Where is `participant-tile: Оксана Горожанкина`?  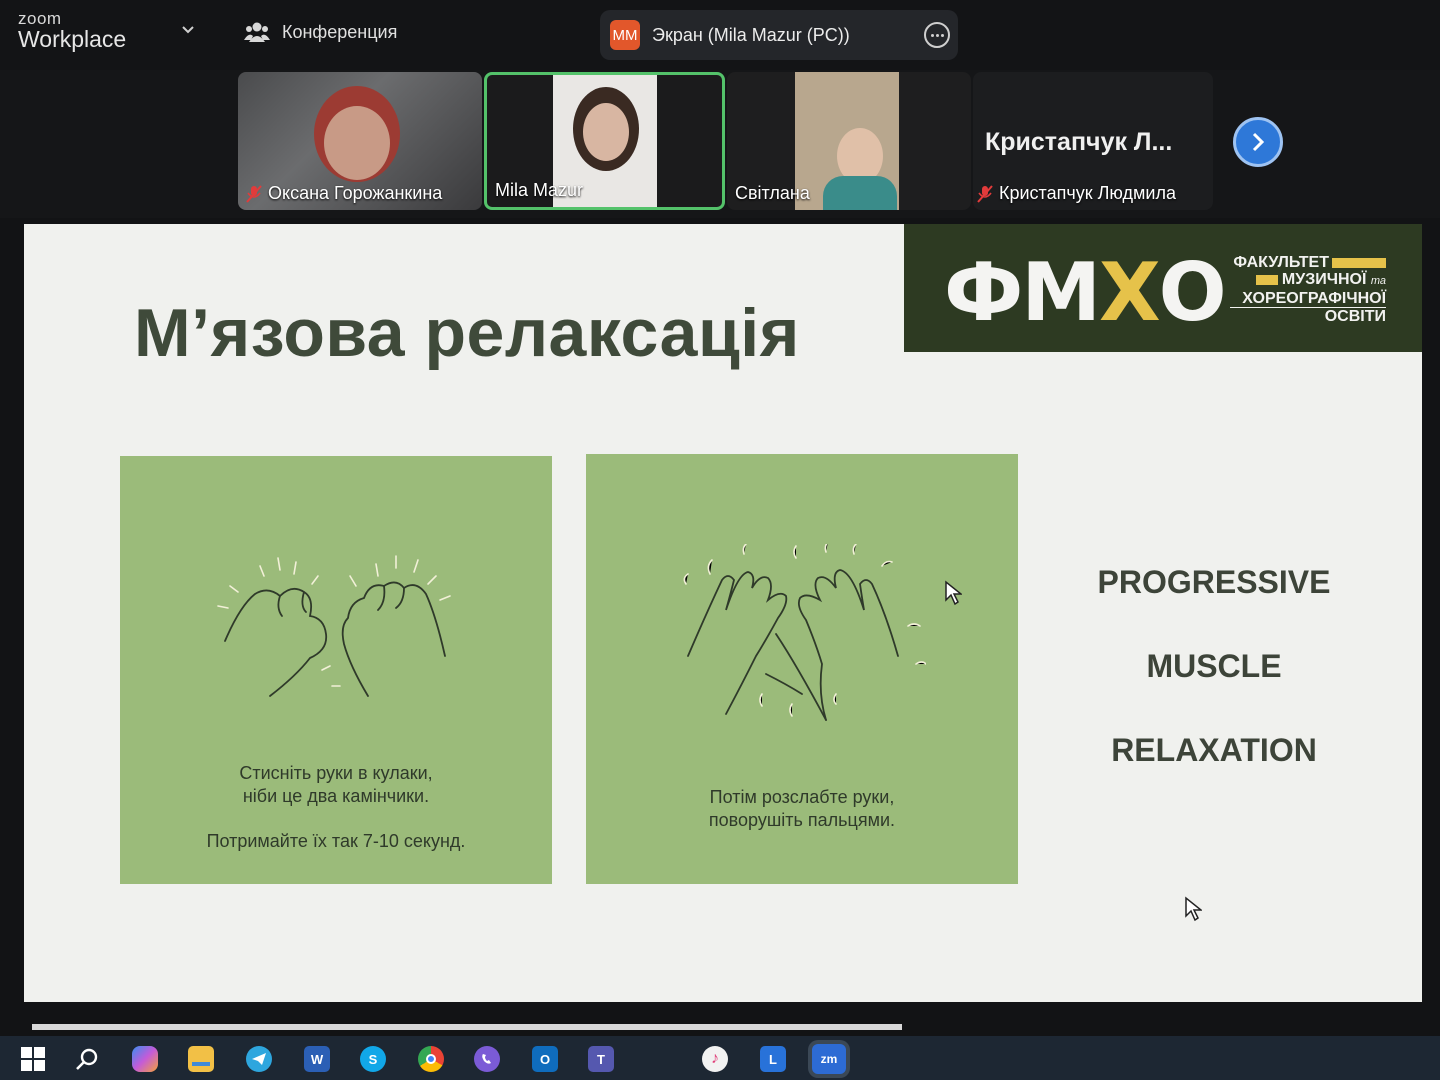 participant-tile: Оксана Горожанкина is located at coordinates (360, 141).